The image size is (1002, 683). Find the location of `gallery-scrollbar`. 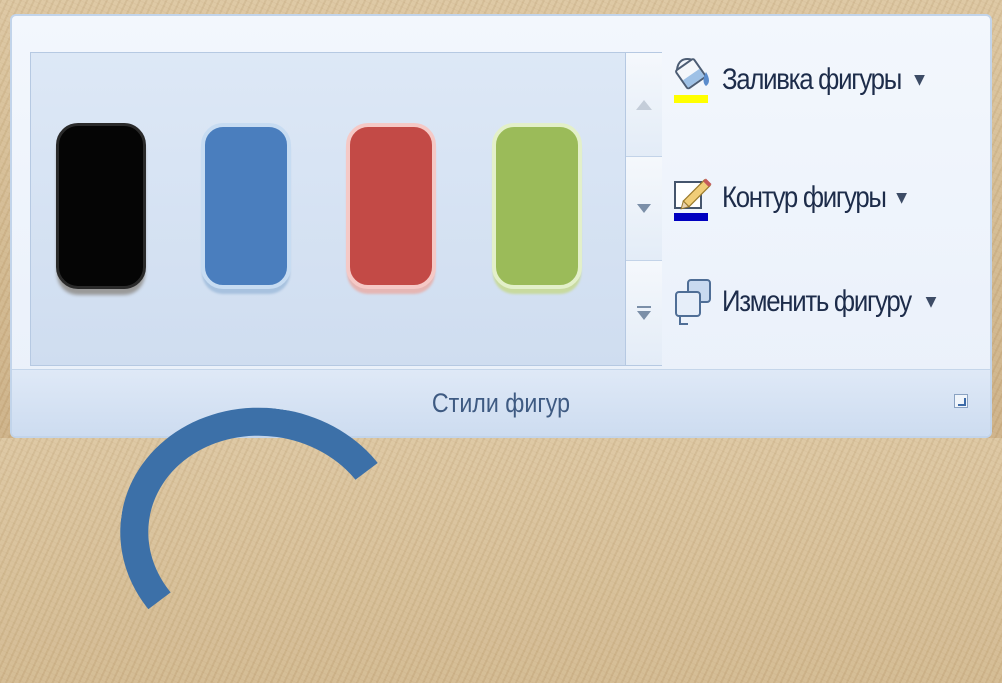

gallery-scrollbar is located at coordinates (643, 209).